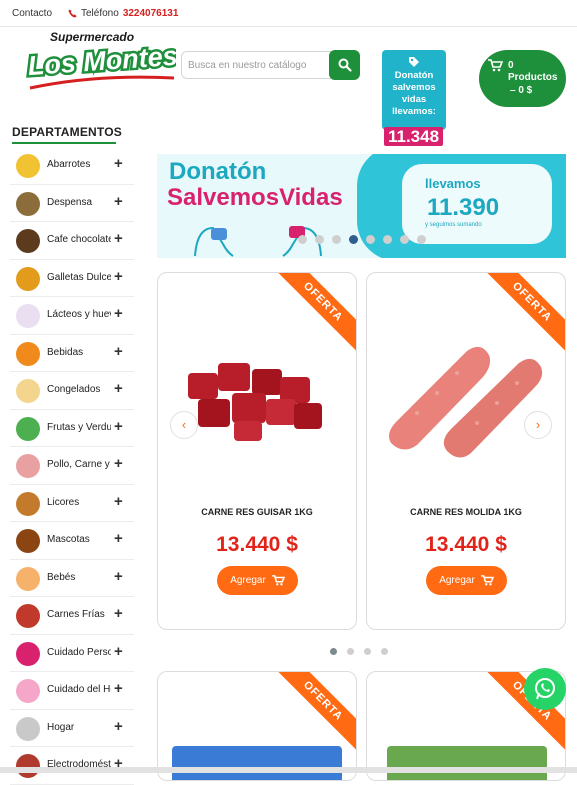 Image resolution: width=577 pixels, height=785 pixels. Describe the element at coordinates (72, 691) in the screenshot. I see `sidebar-item: Cuidado del Hogar+` at that location.